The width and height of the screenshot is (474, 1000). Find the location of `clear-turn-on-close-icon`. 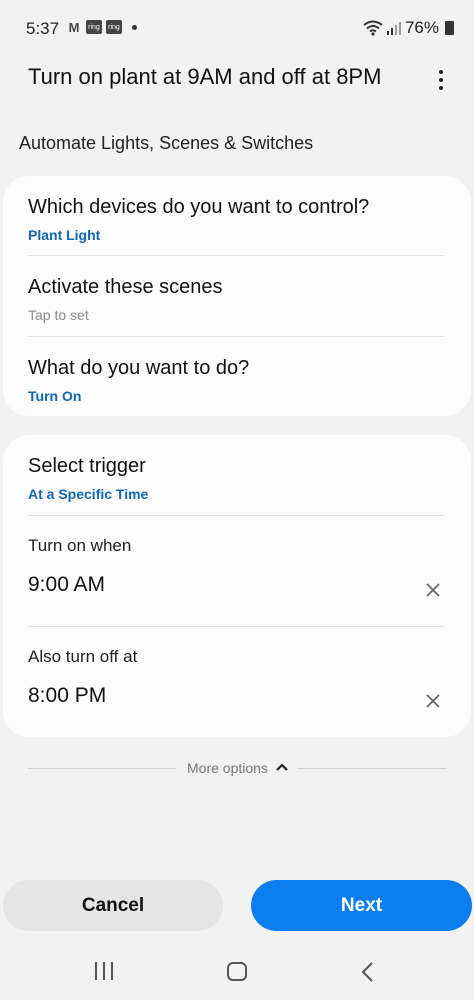

clear-turn-on-close-icon is located at coordinates (433, 590).